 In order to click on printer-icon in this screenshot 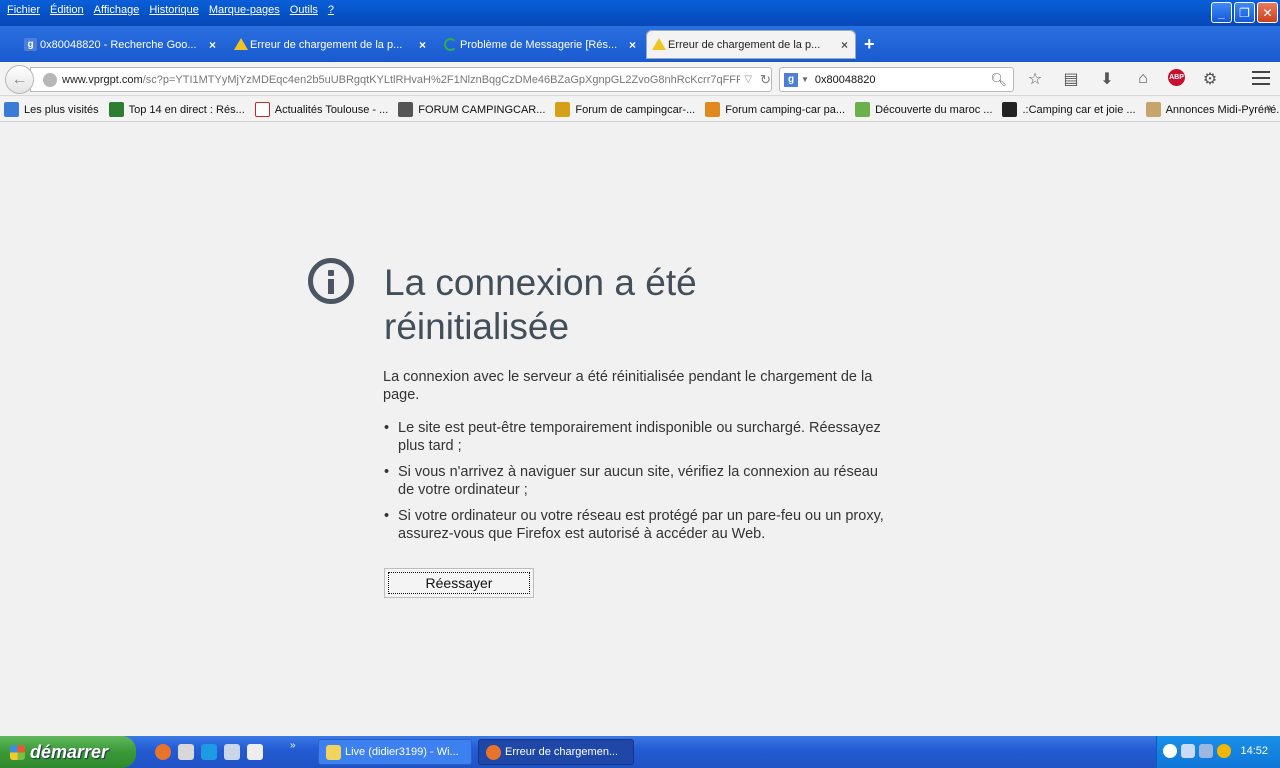, I will do `click(186, 752)`.